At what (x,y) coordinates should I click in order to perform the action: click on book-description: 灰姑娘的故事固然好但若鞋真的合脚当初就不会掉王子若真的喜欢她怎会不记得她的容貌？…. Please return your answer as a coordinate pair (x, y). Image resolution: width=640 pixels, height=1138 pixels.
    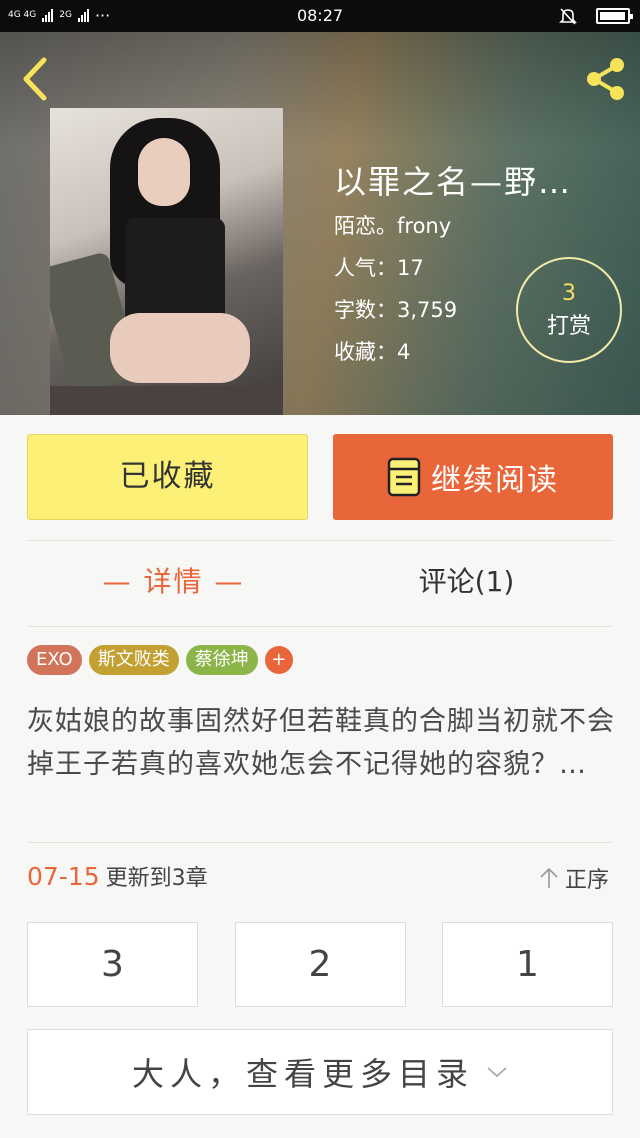
    Looking at the image, I should click on (322, 743).